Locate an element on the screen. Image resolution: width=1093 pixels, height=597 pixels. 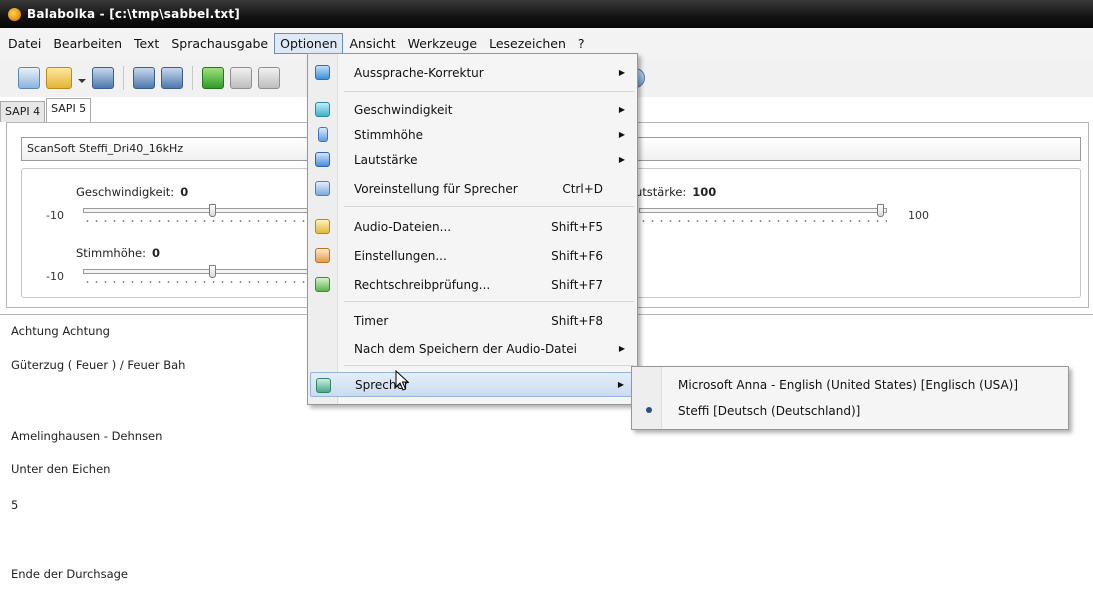
menu-item-einstellungen: Einstellungen... Shift+F6 is located at coordinates (472, 255).